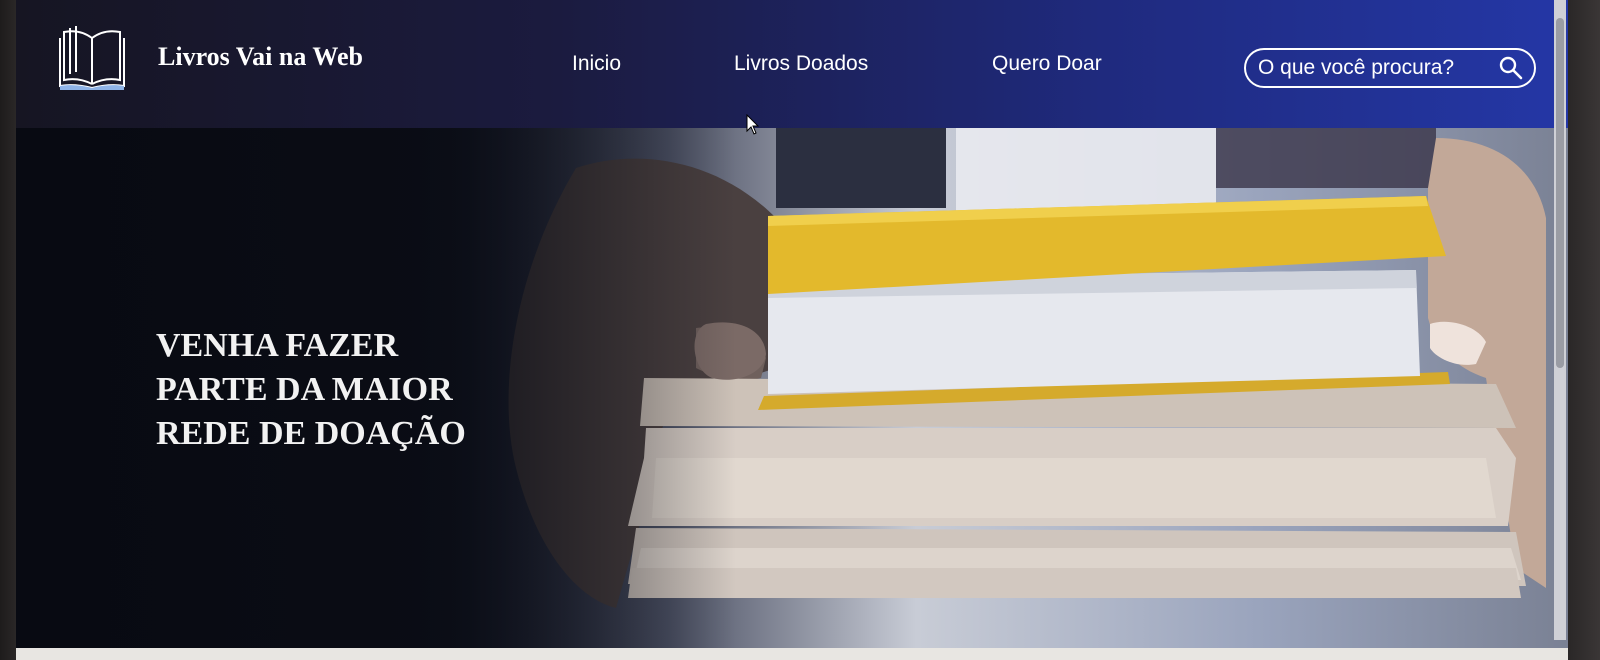 The height and width of the screenshot is (660, 1600). Describe the element at coordinates (1047, 64) in the screenshot. I see `nav-quero-doar: Quero Doar` at that location.